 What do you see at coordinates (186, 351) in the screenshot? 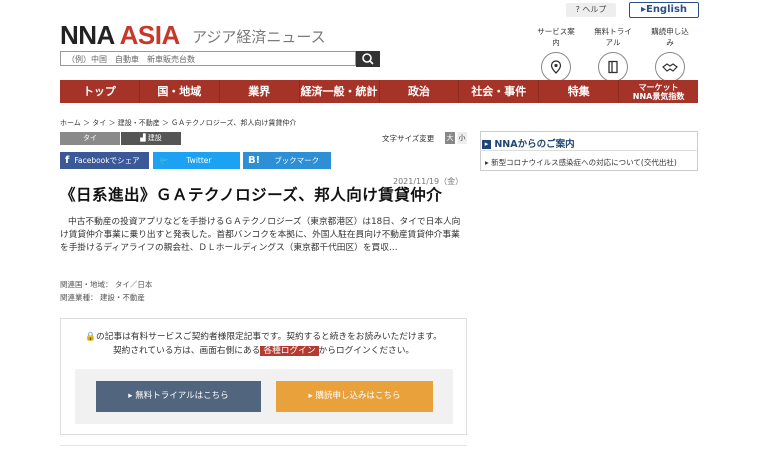
I see `paywall-line2-pre: 契約されている方は、画面右側にある` at bounding box center [186, 351].